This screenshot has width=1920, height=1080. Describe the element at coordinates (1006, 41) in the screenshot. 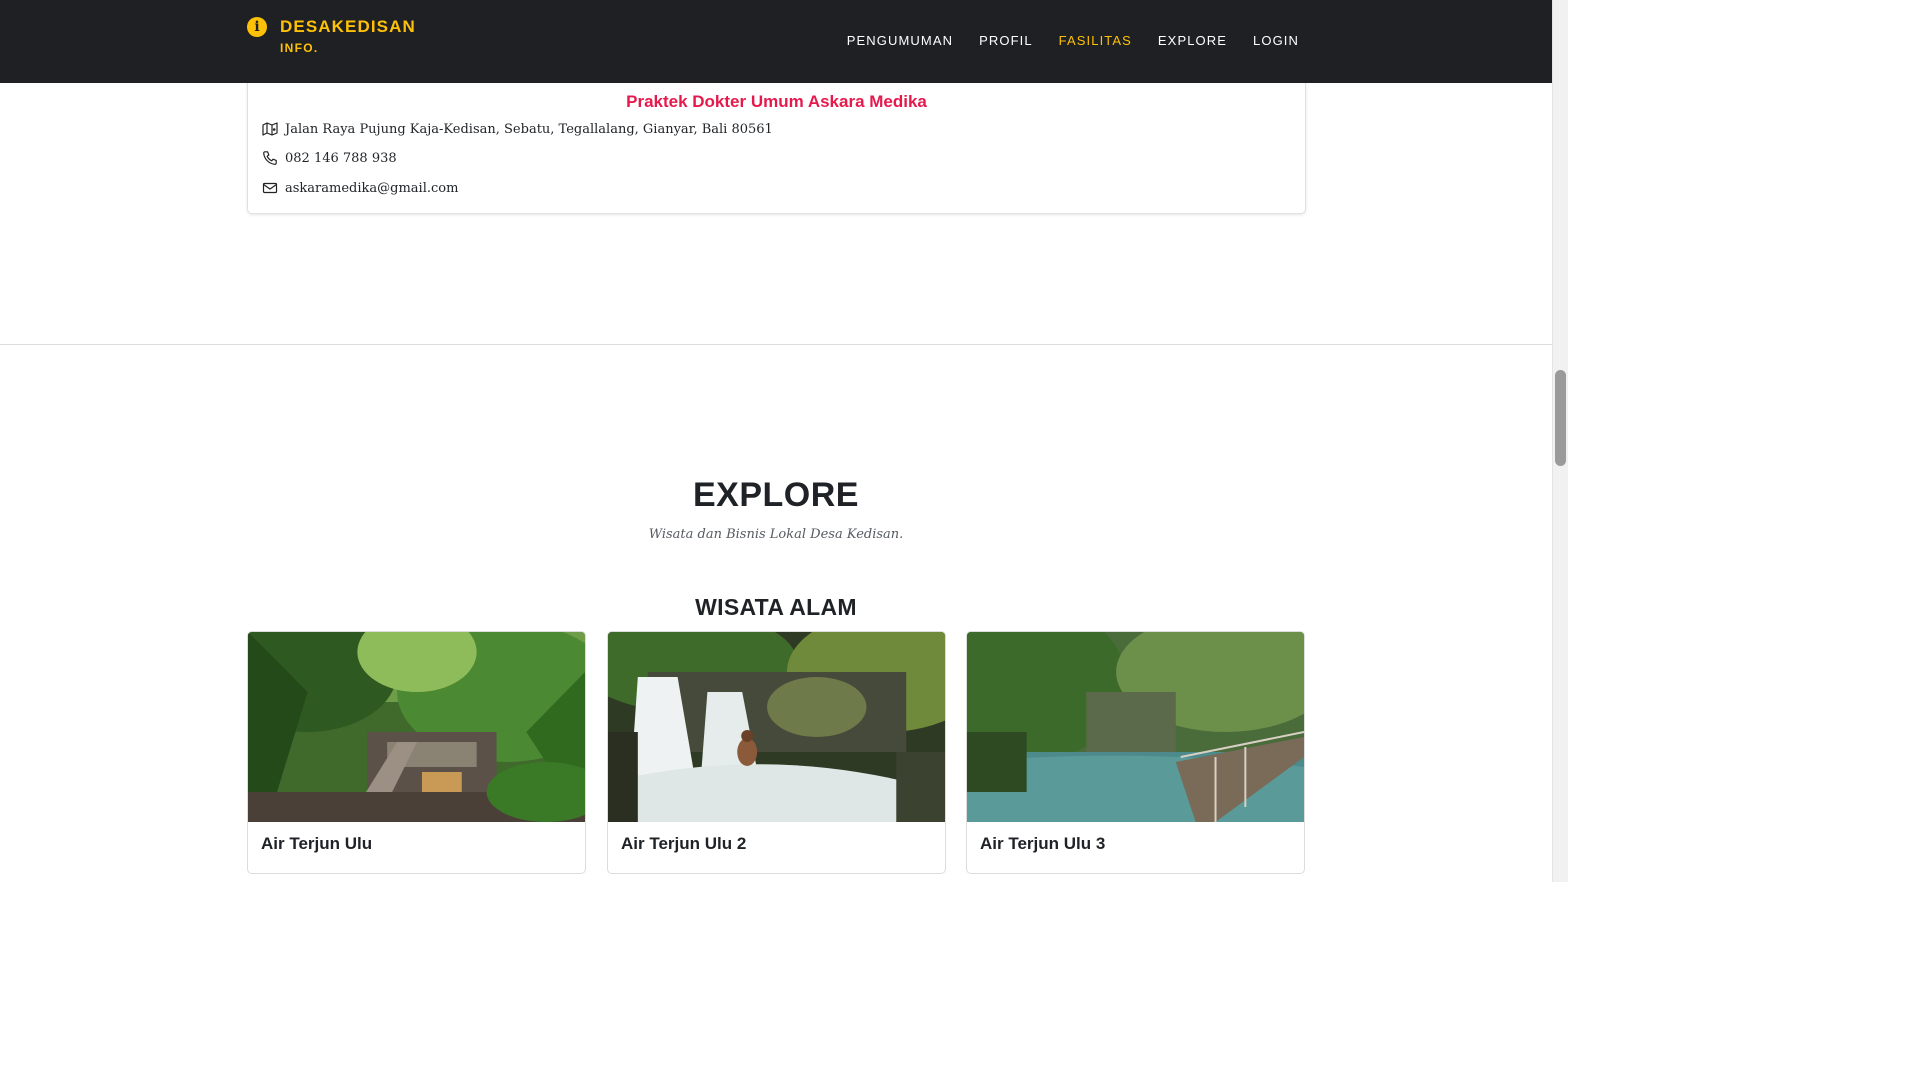

I see `nav-profil: PROFIL` at that location.